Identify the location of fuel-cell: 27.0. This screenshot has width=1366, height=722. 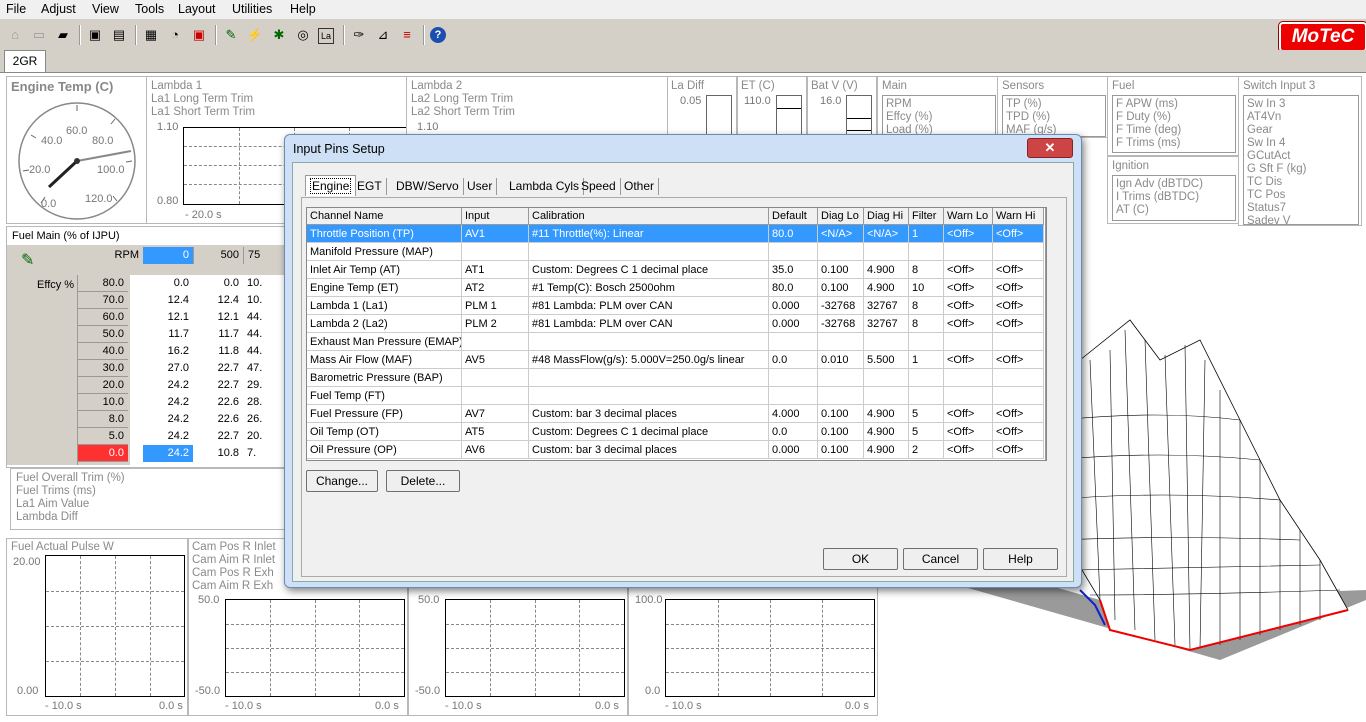
(168, 368).